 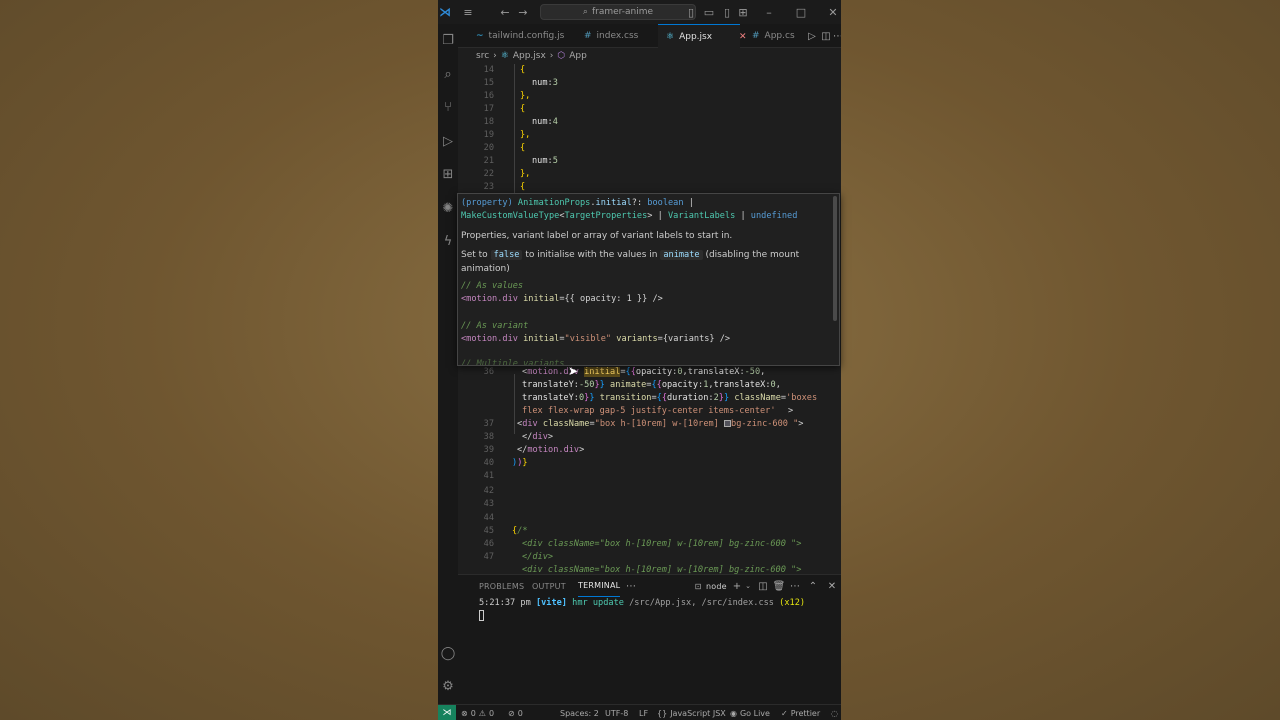 I want to click on code-line: 18 num:4, so click(x=649, y=122).